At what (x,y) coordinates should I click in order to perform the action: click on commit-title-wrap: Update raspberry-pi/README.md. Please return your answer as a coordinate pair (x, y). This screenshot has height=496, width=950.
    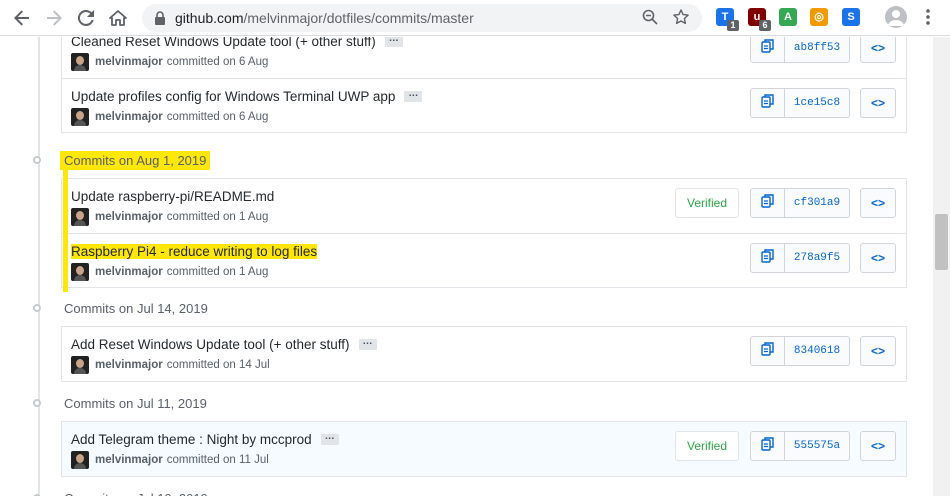
    Looking at the image, I should click on (172, 196).